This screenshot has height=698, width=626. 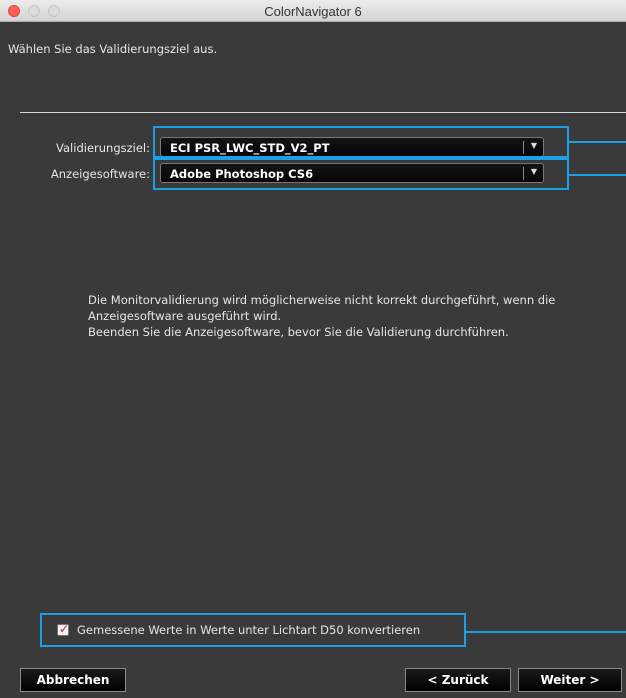 I want to click on highlight-box-display-software, so click(x=361, y=174).